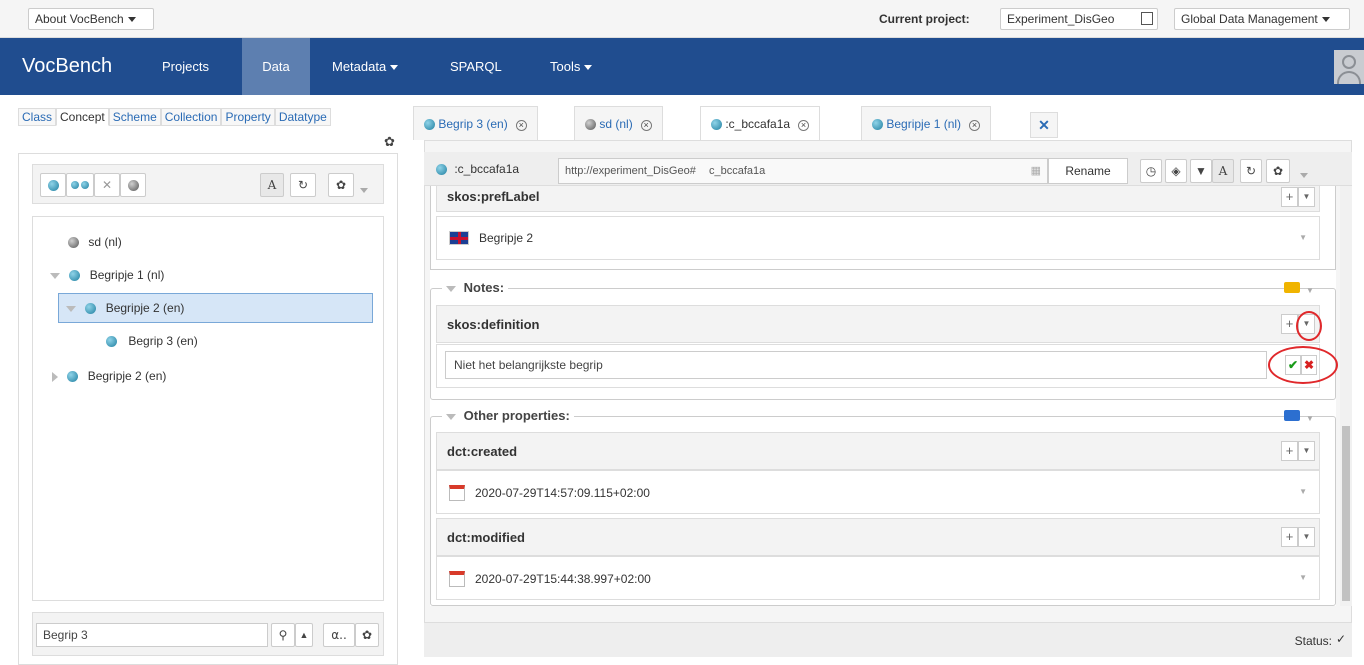 This screenshot has height=665, width=1364. I want to click on localname-text: c_bccafa1a, so click(737, 171).